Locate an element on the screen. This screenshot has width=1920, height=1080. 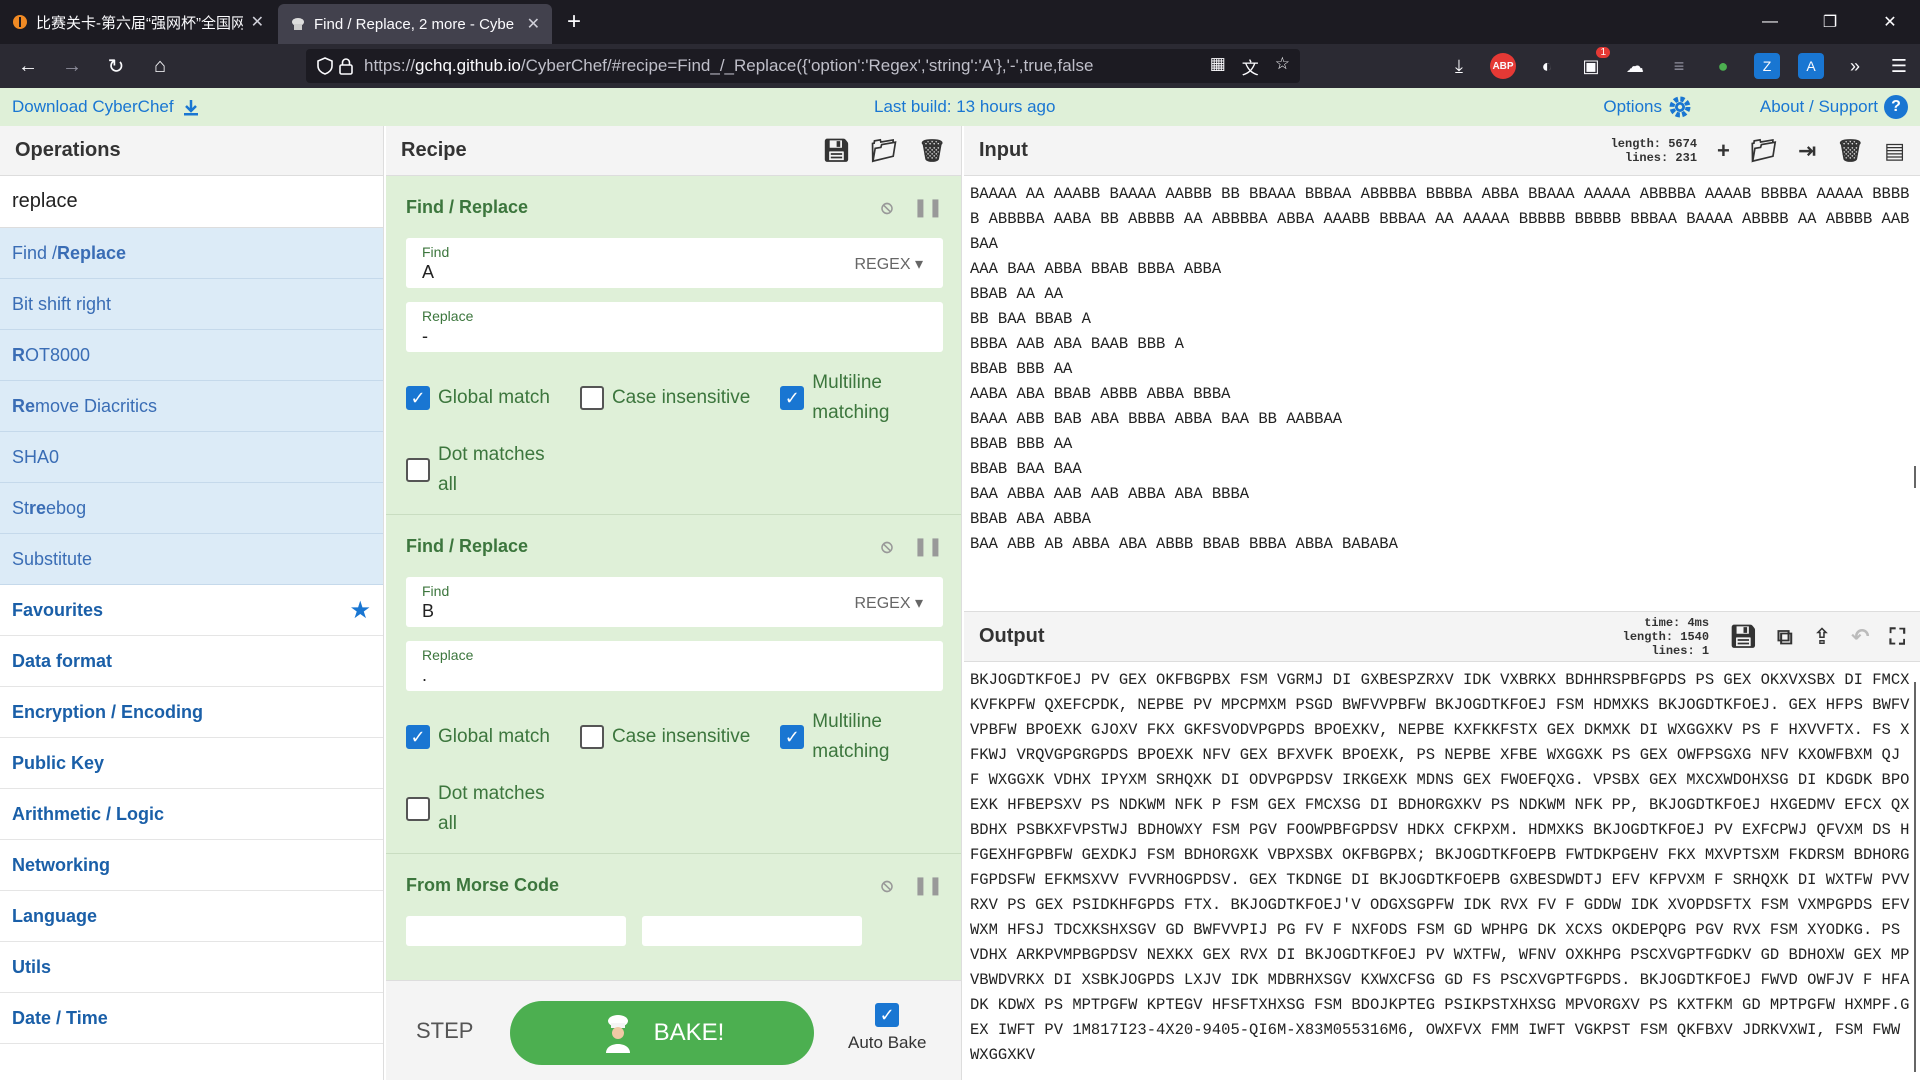
op-find-replace: Find / Replace is located at coordinates (191, 253).